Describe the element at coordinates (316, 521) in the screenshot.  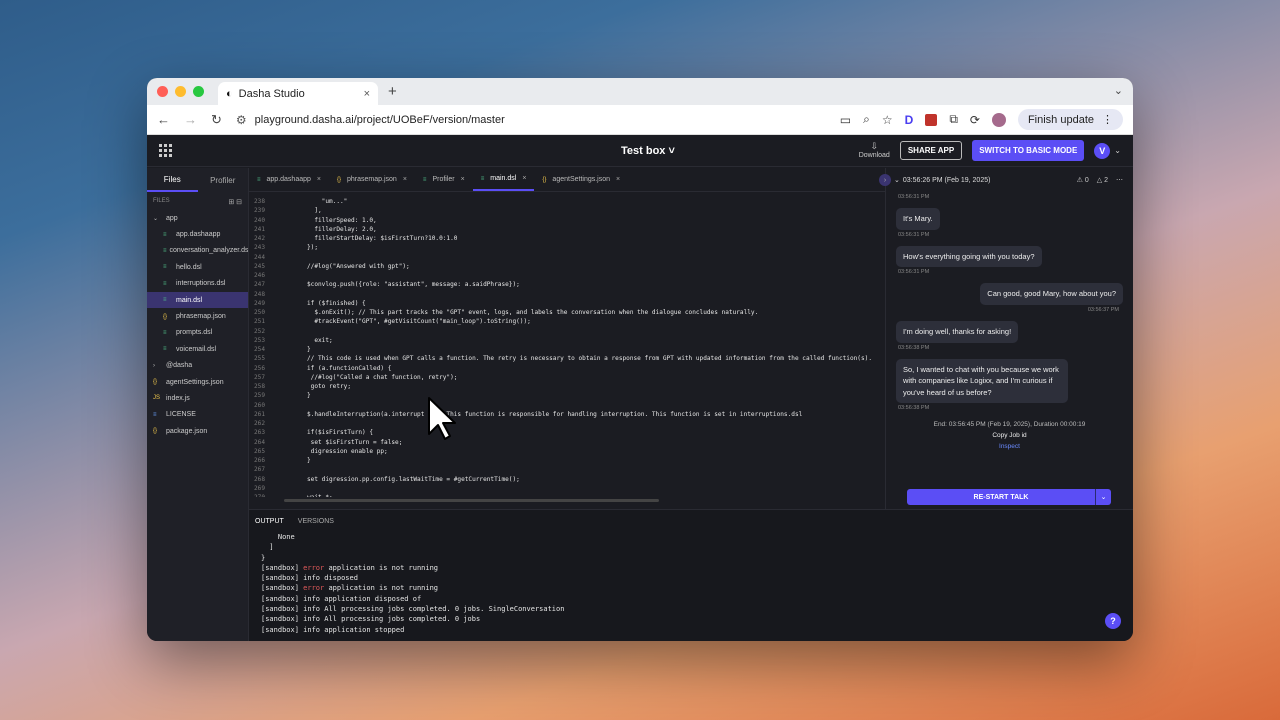
I see `tab-versions: VERSIONS` at that location.